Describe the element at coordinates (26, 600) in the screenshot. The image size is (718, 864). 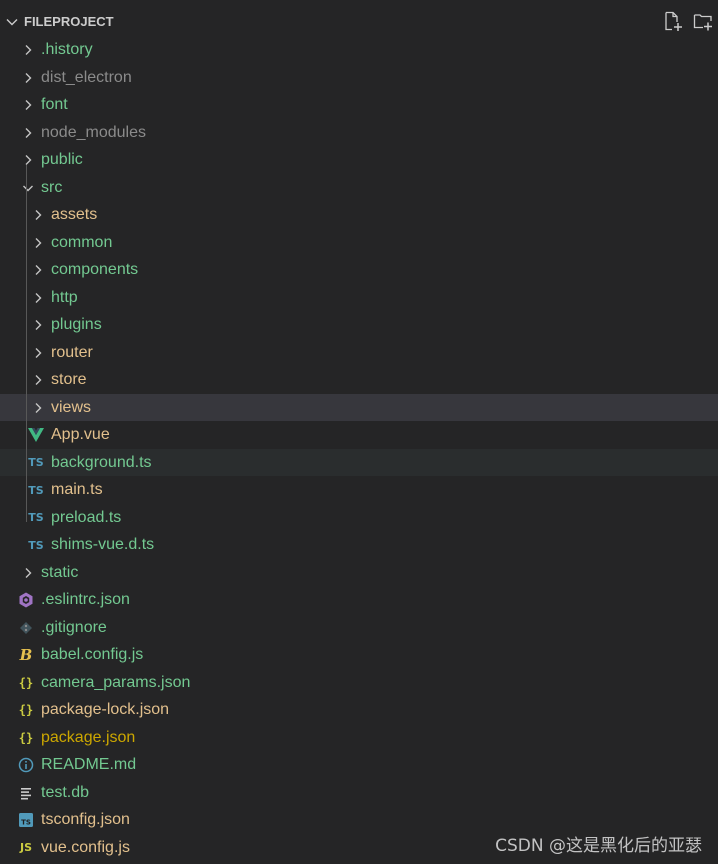
I see `eslint-icon` at that location.